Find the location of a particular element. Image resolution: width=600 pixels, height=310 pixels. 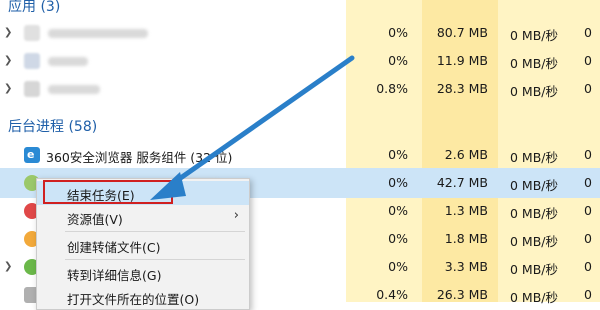

go-to-details-menu-item: 转到详细信息(G) is located at coordinates (143, 273).